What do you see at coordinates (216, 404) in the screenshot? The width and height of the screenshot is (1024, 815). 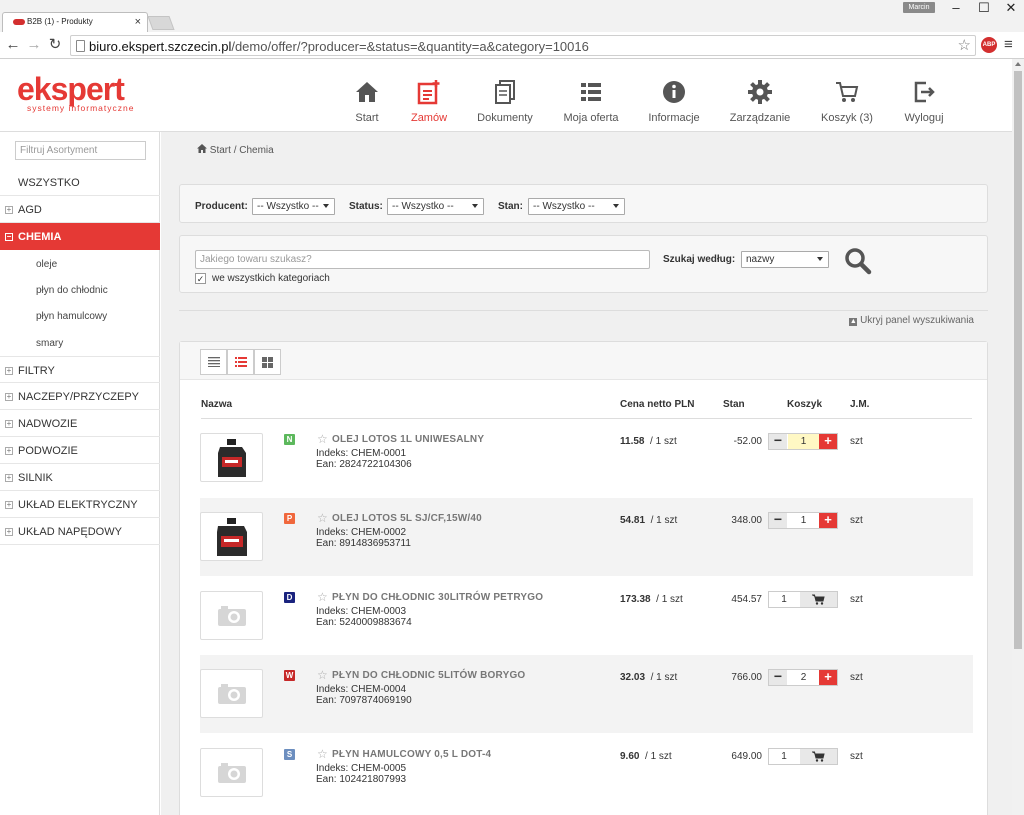 I see `column-header-name: Nazwa` at bounding box center [216, 404].